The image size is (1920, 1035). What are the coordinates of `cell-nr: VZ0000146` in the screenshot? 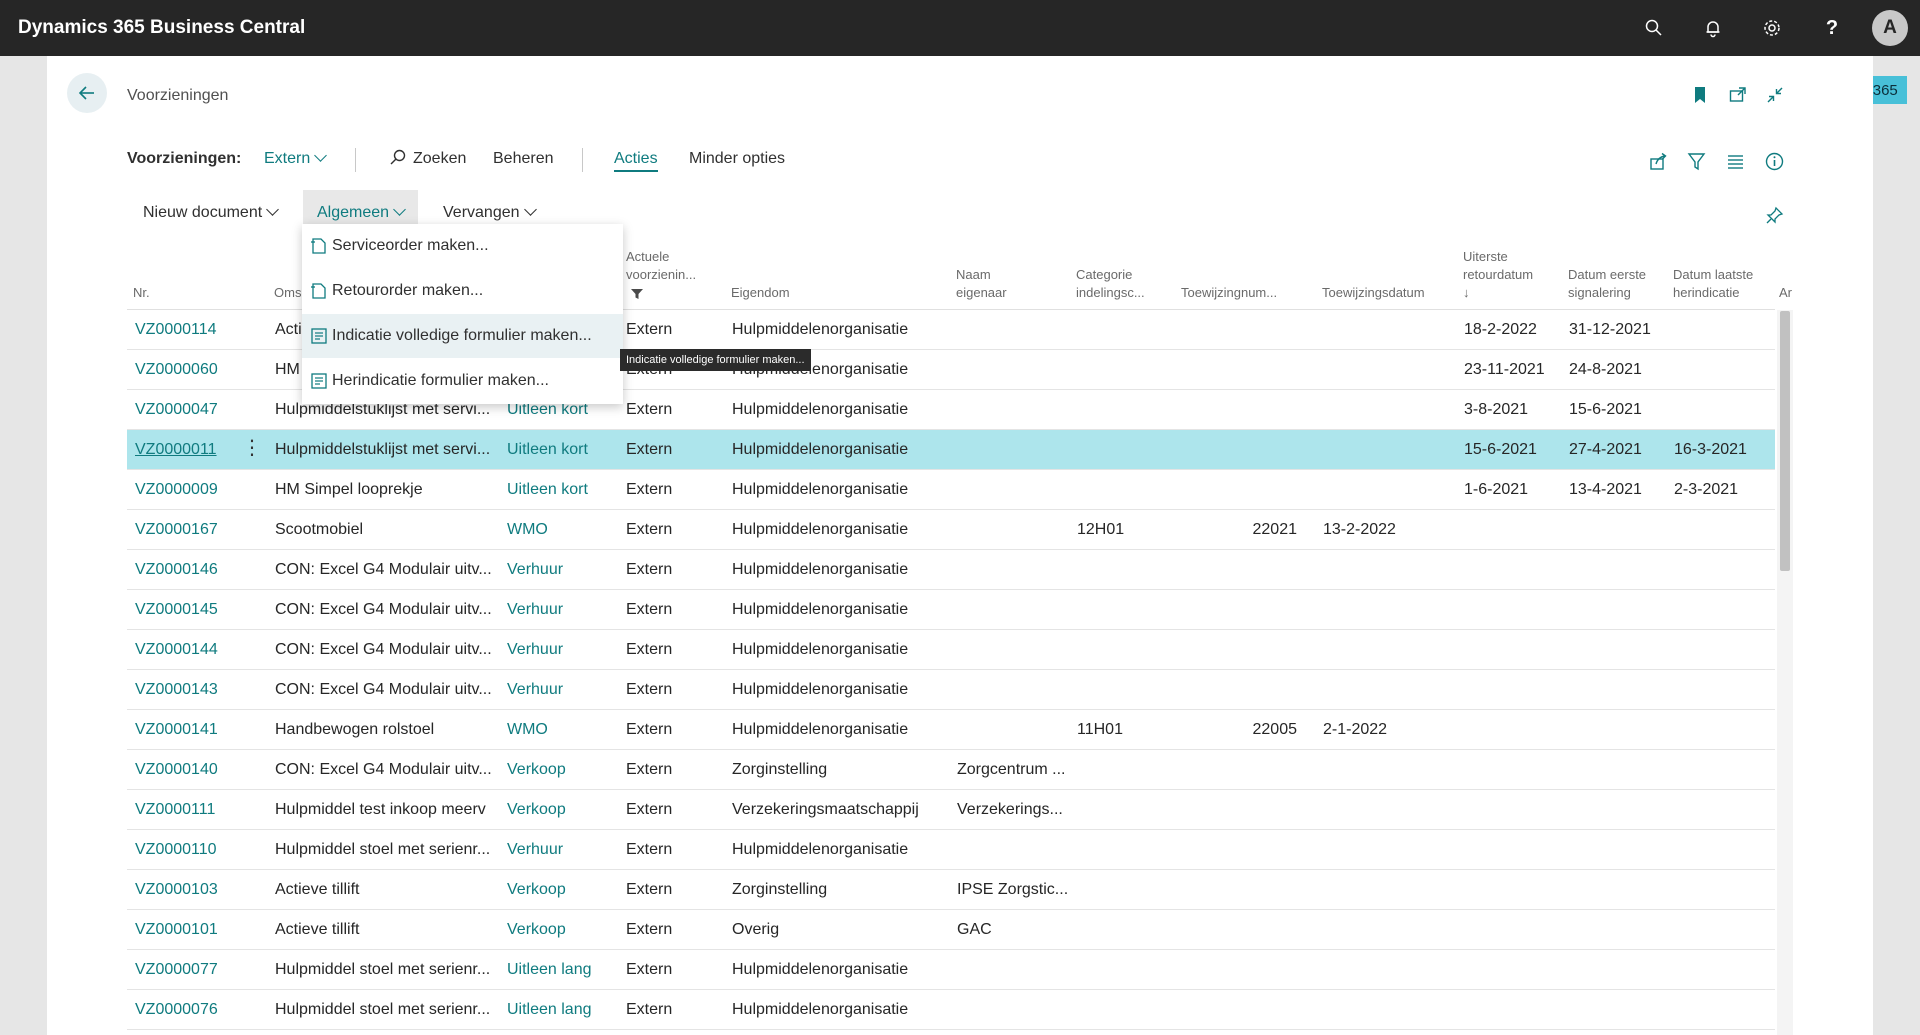 It's located at (185, 569).